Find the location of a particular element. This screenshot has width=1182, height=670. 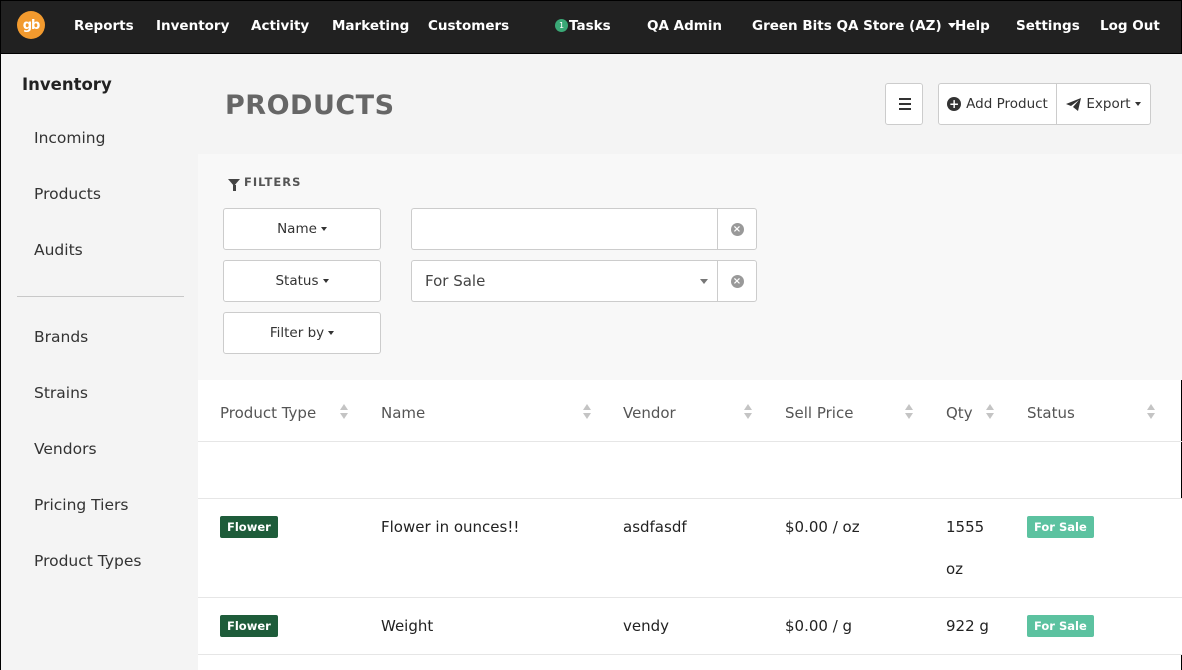

clear-status-filter-button: × is located at coordinates (737, 281).